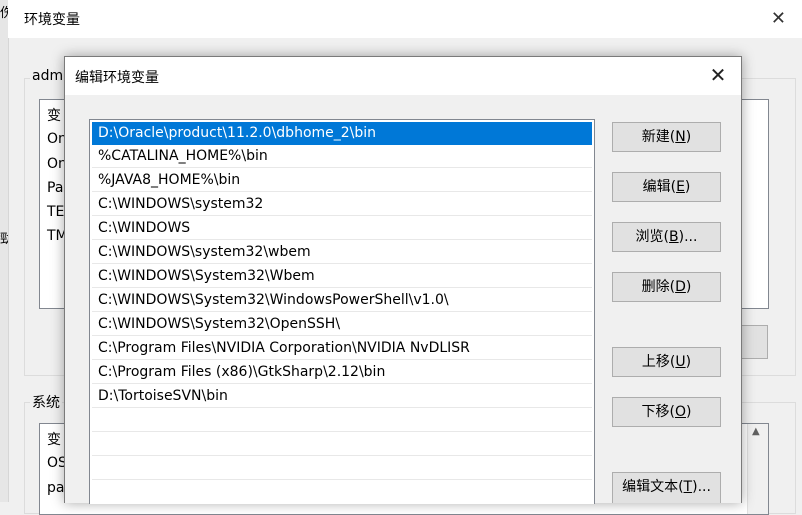 Image resolution: width=802 pixels, height=515 pixels. Describe the element at coordinates (55, 212) in the screenshot. I see `list-item: TE` at that location.